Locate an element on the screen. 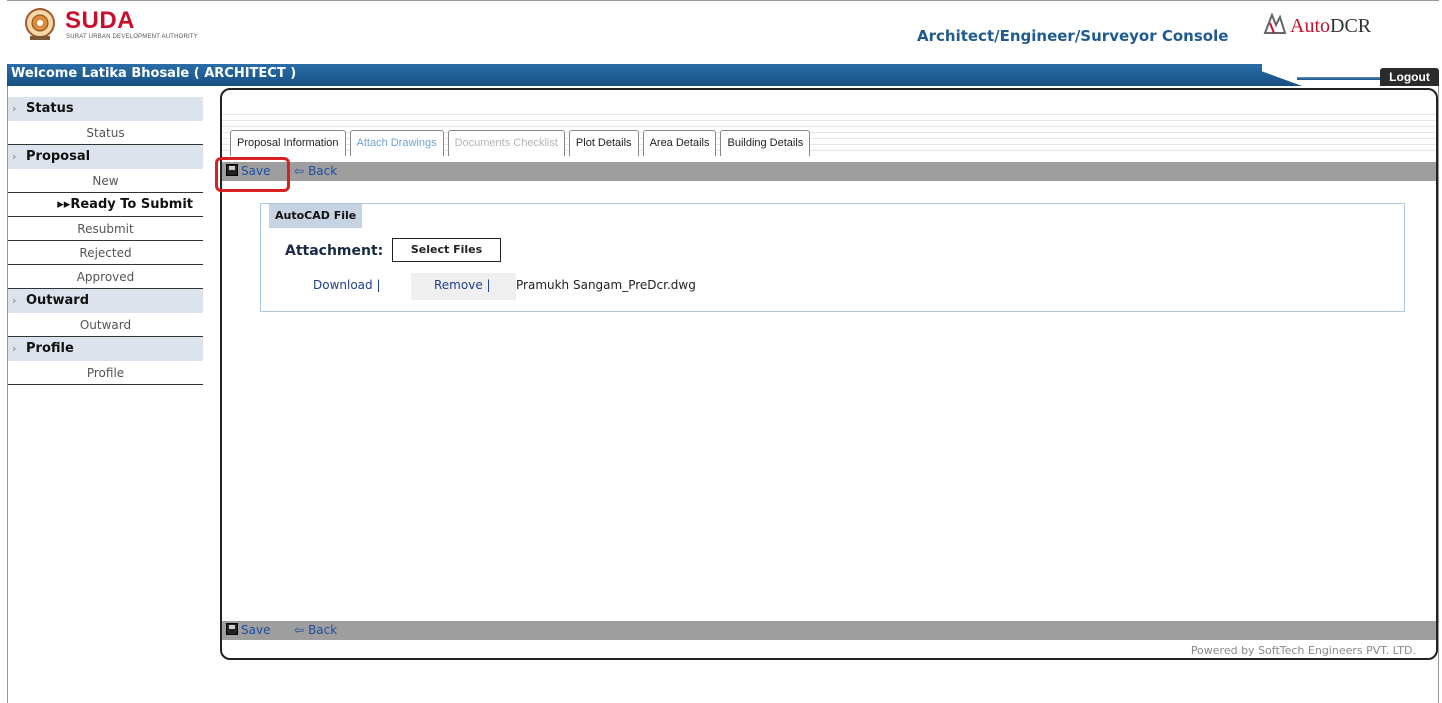 Image resolution: width=1442 pixels, height=703 pixels. section-title: AutoCAD File is located at coordinates (316, 216).